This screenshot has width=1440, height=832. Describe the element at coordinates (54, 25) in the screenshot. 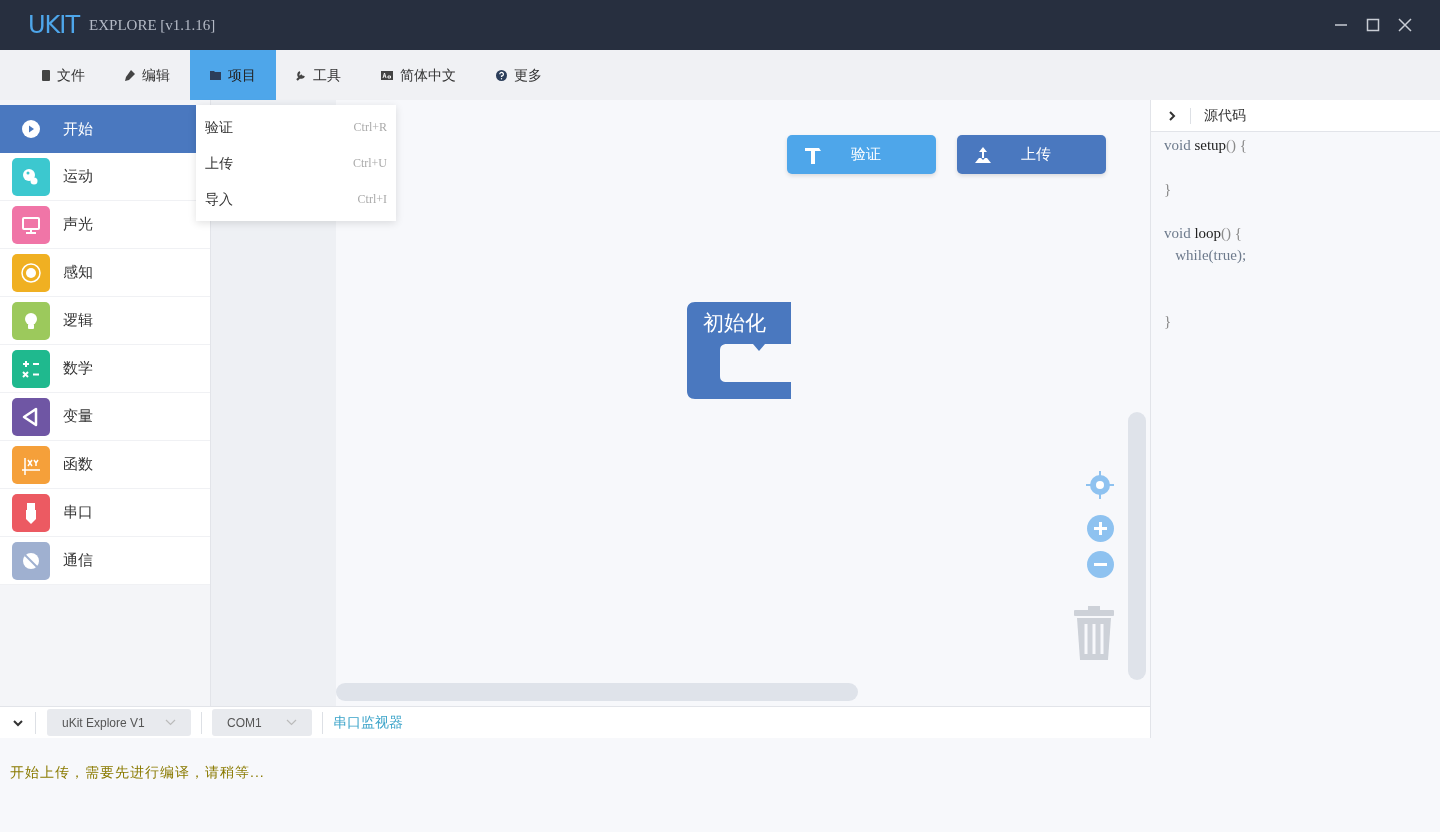

I see `app-logo: UKIT` at that location.